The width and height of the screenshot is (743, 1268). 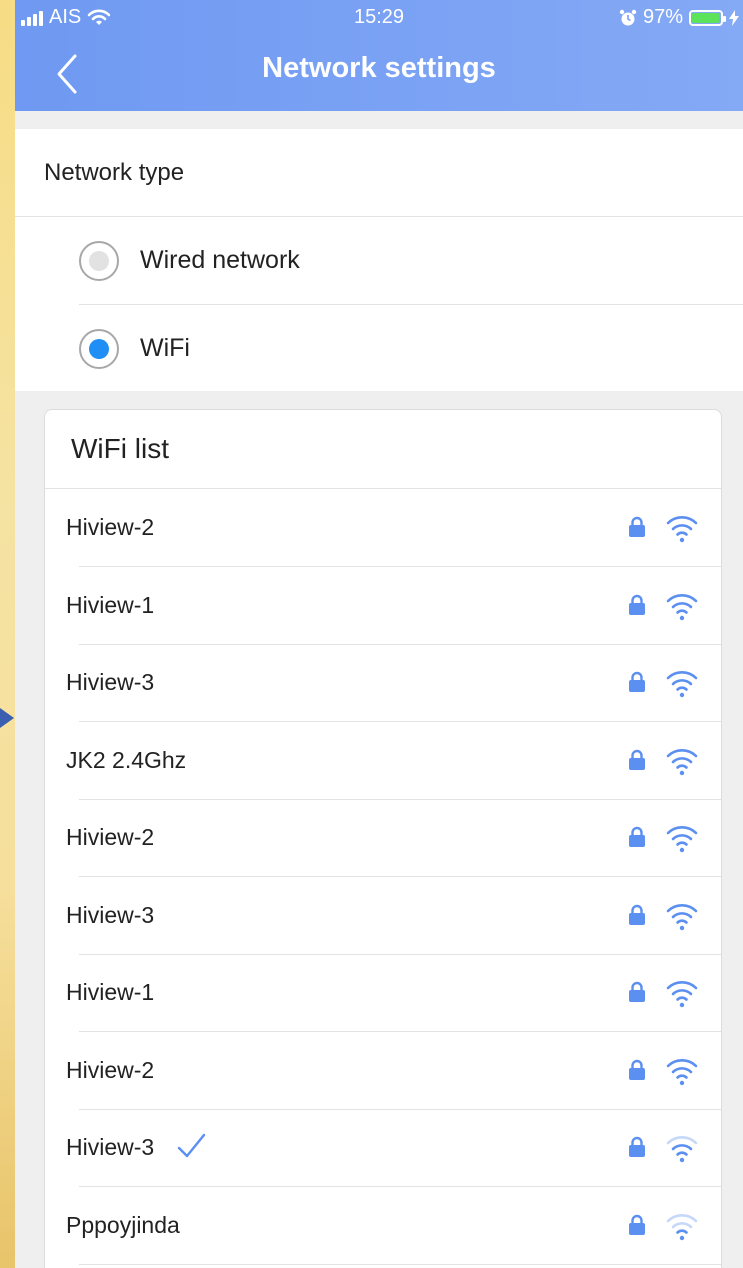 I want to click on pointer-arrow-icon, so click(x=7, y=718).